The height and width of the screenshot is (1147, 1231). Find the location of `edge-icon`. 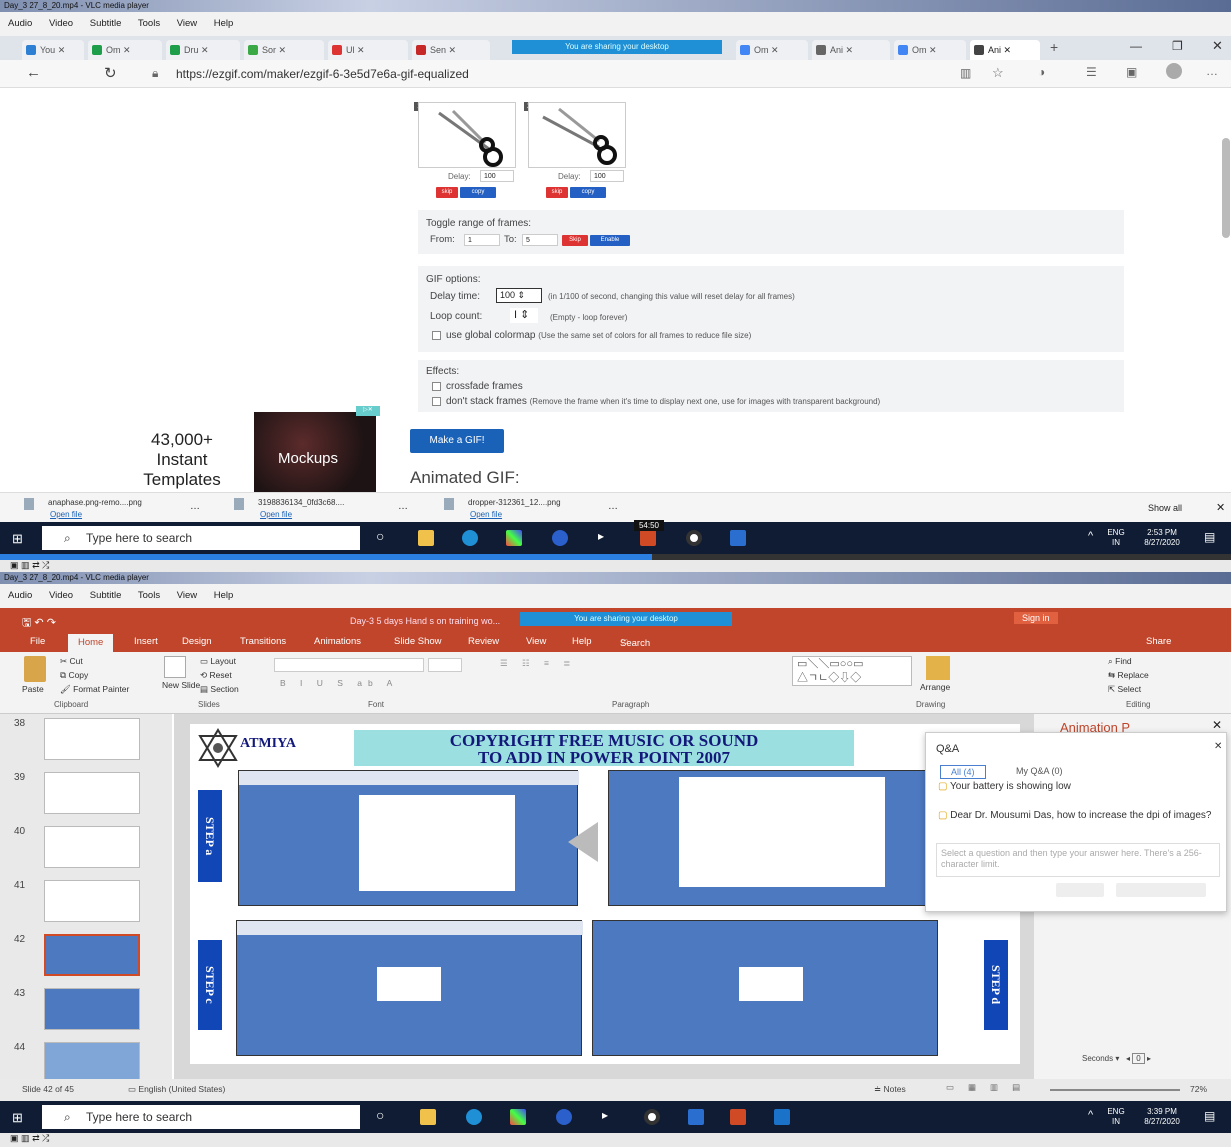

edge-icon is located at coordinates (470, 538).